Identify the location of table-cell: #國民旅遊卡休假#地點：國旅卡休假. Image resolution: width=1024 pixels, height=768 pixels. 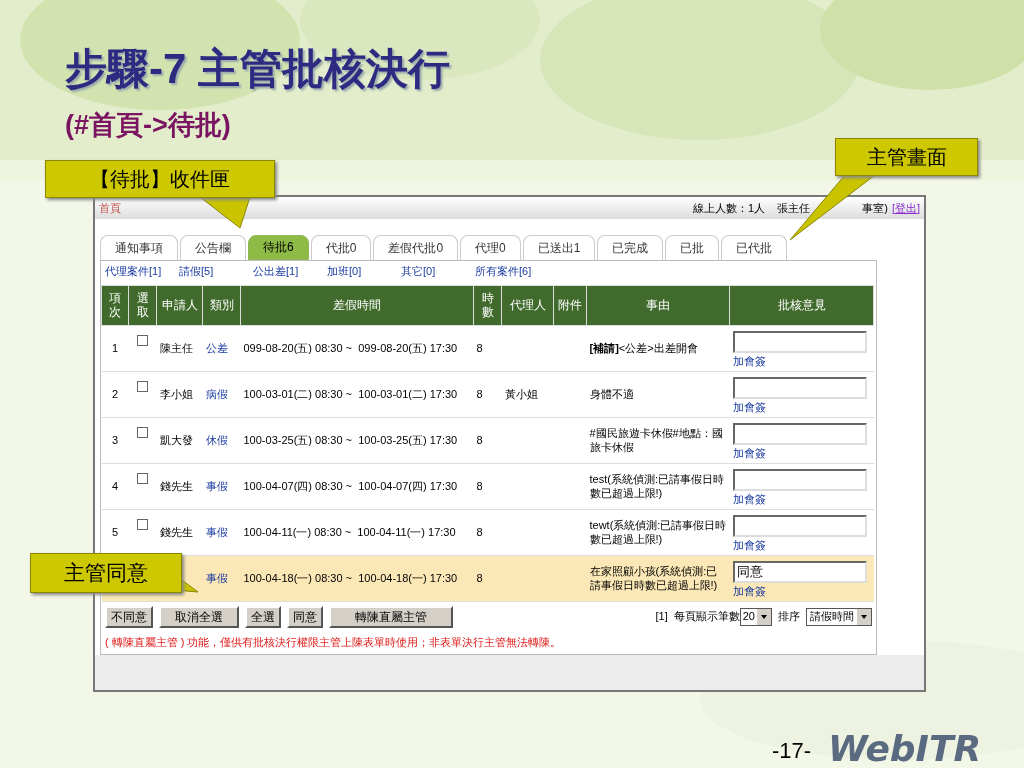
(656, 440).